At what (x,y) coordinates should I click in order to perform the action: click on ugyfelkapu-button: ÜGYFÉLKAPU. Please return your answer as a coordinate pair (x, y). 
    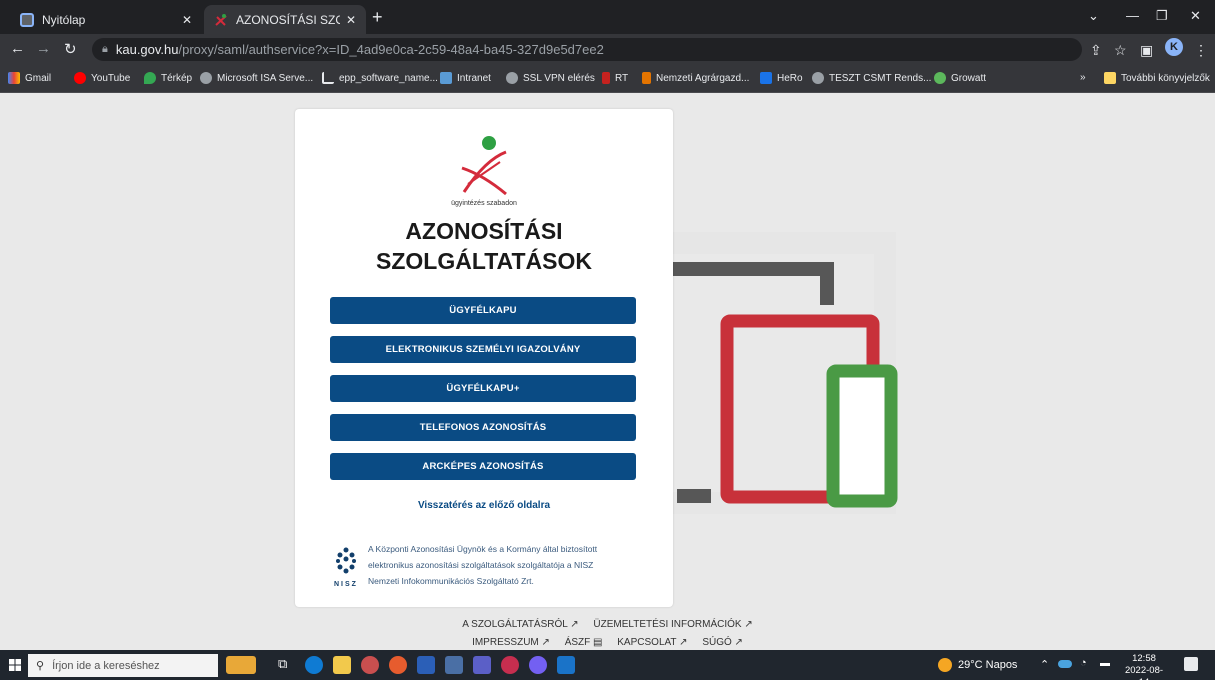
    Looking at the image, I should click on (483, 310).